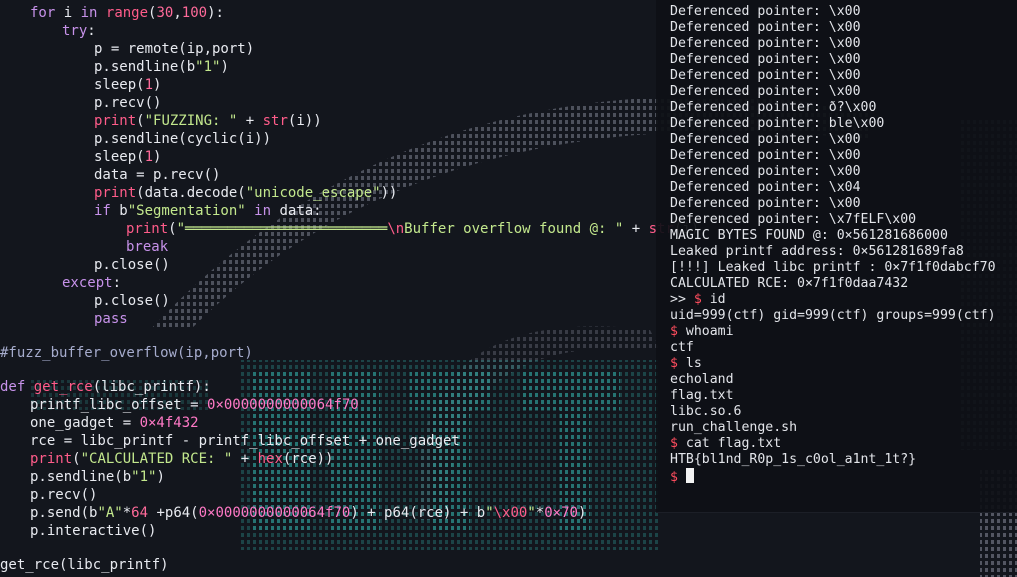 The image size is (1017, 577). I want to click on terminal-line: >> $ id, so click(698, 300).